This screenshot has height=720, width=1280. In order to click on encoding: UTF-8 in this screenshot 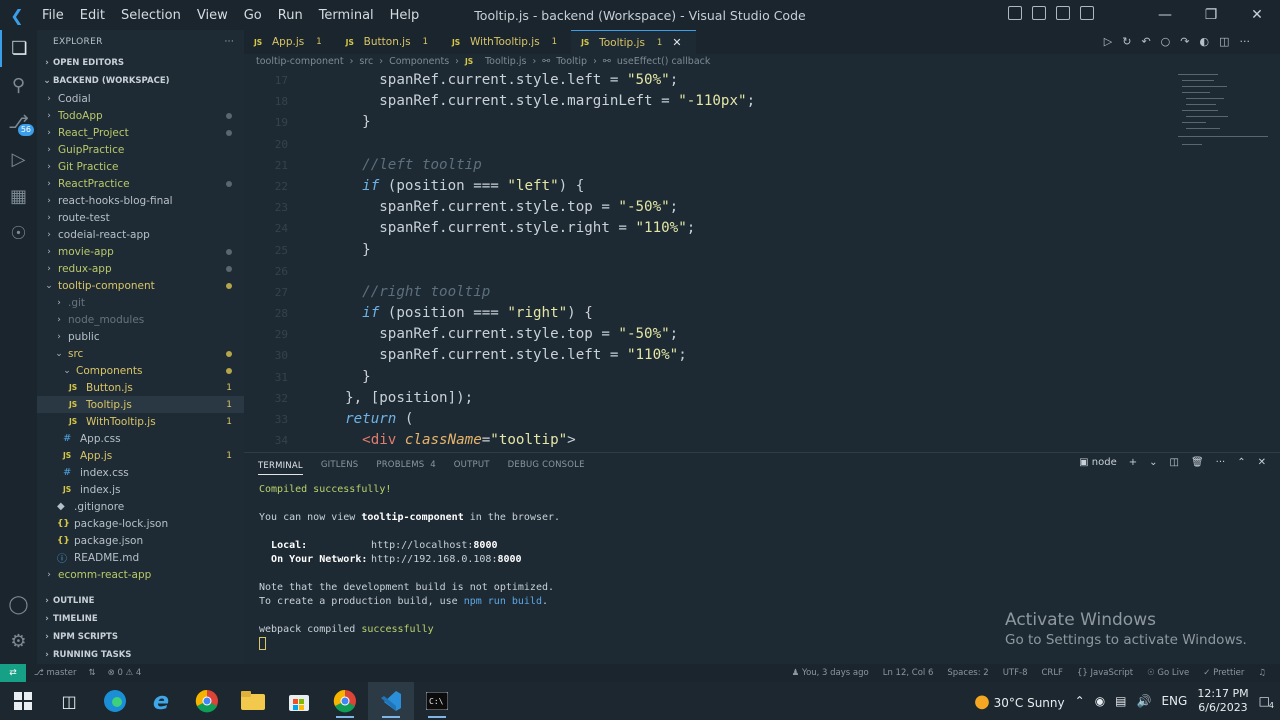, I will do `click(1015, 673)`.